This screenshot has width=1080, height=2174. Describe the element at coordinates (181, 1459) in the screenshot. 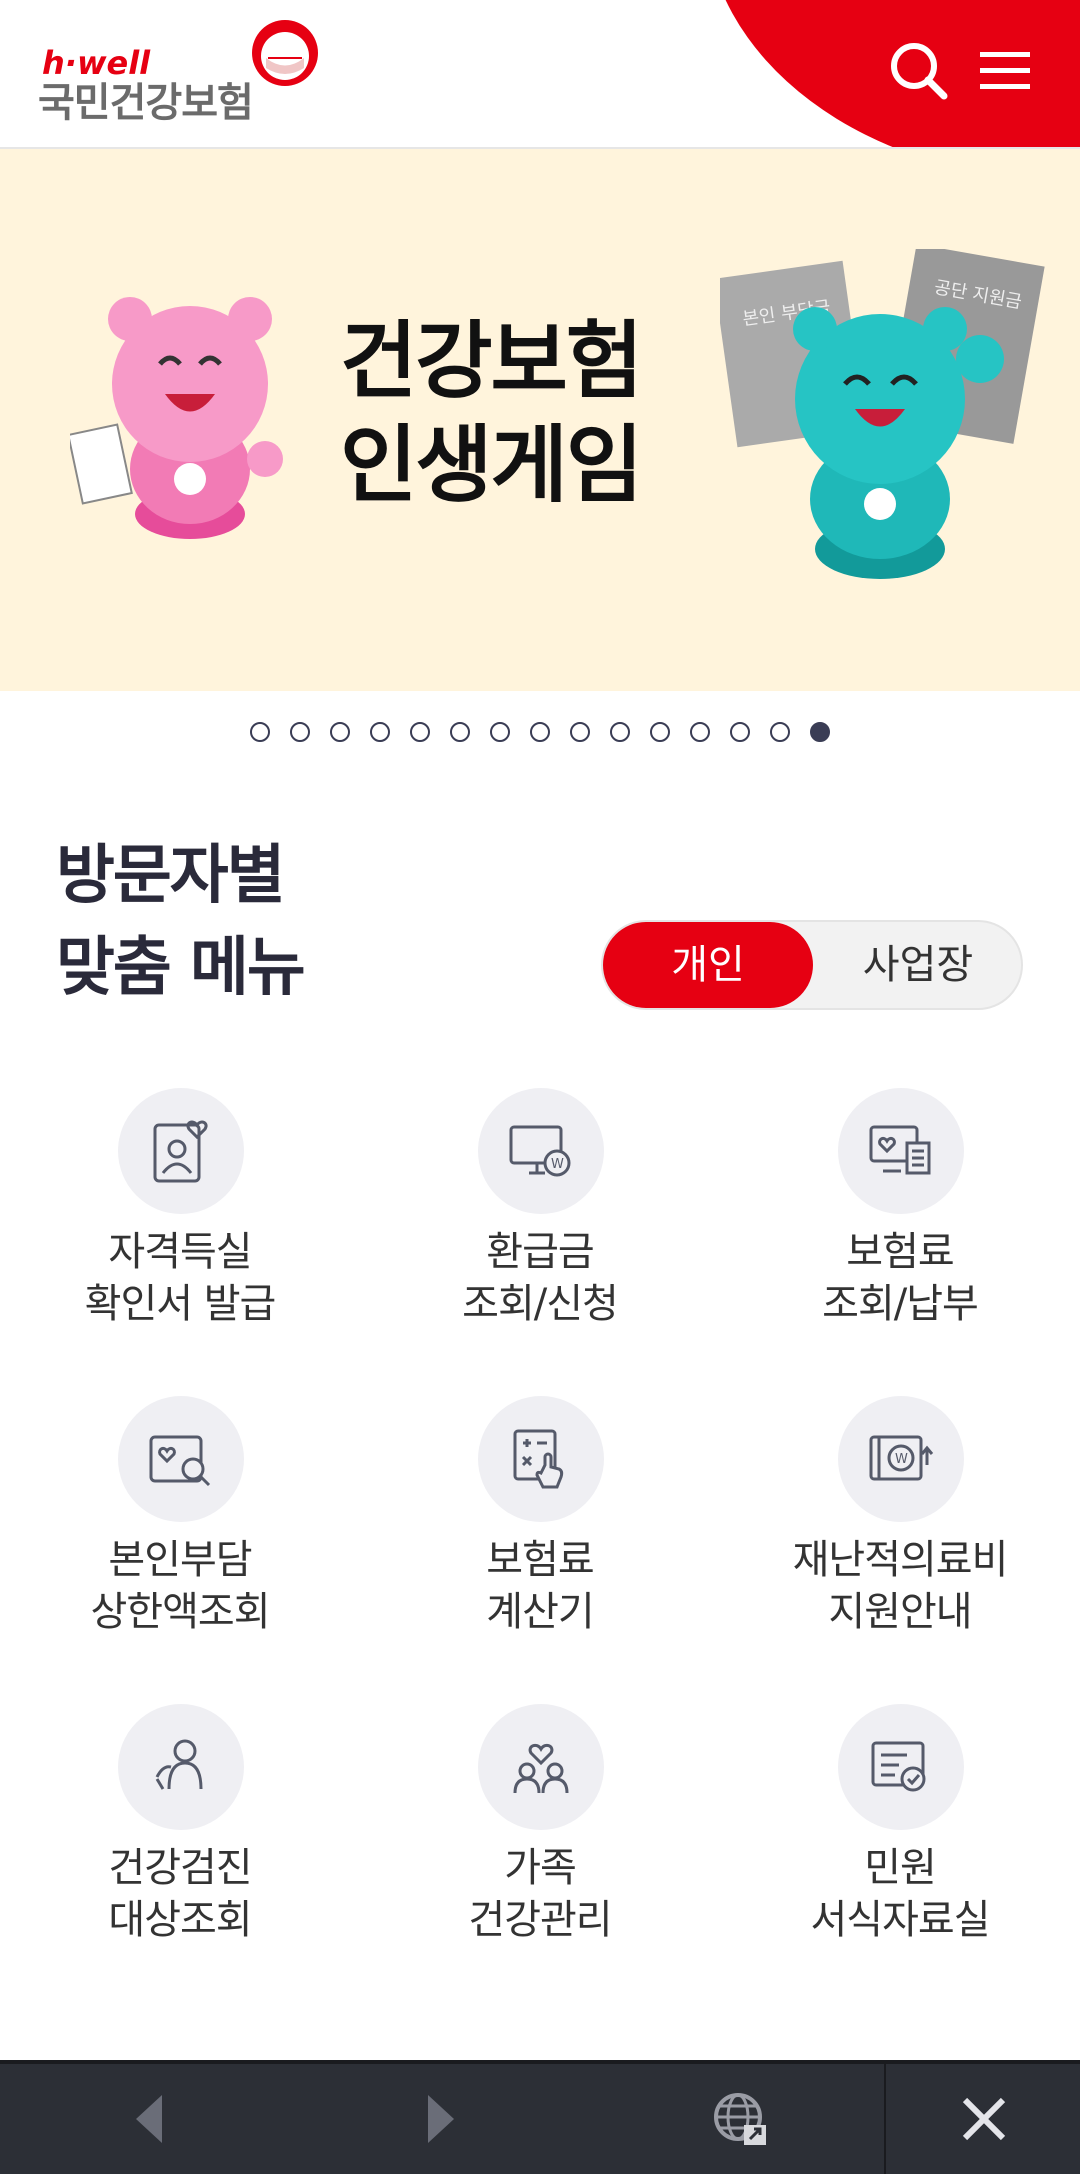

I see `heart-search-icon` at that location.